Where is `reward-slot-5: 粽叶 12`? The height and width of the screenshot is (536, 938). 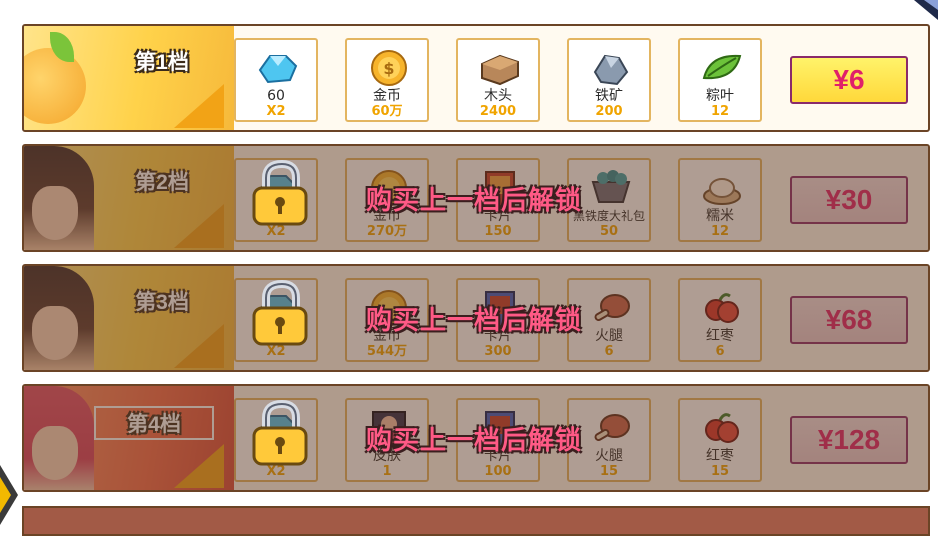
reward-slot-5: 粽叶 12 is located at coordinates (720, 80).